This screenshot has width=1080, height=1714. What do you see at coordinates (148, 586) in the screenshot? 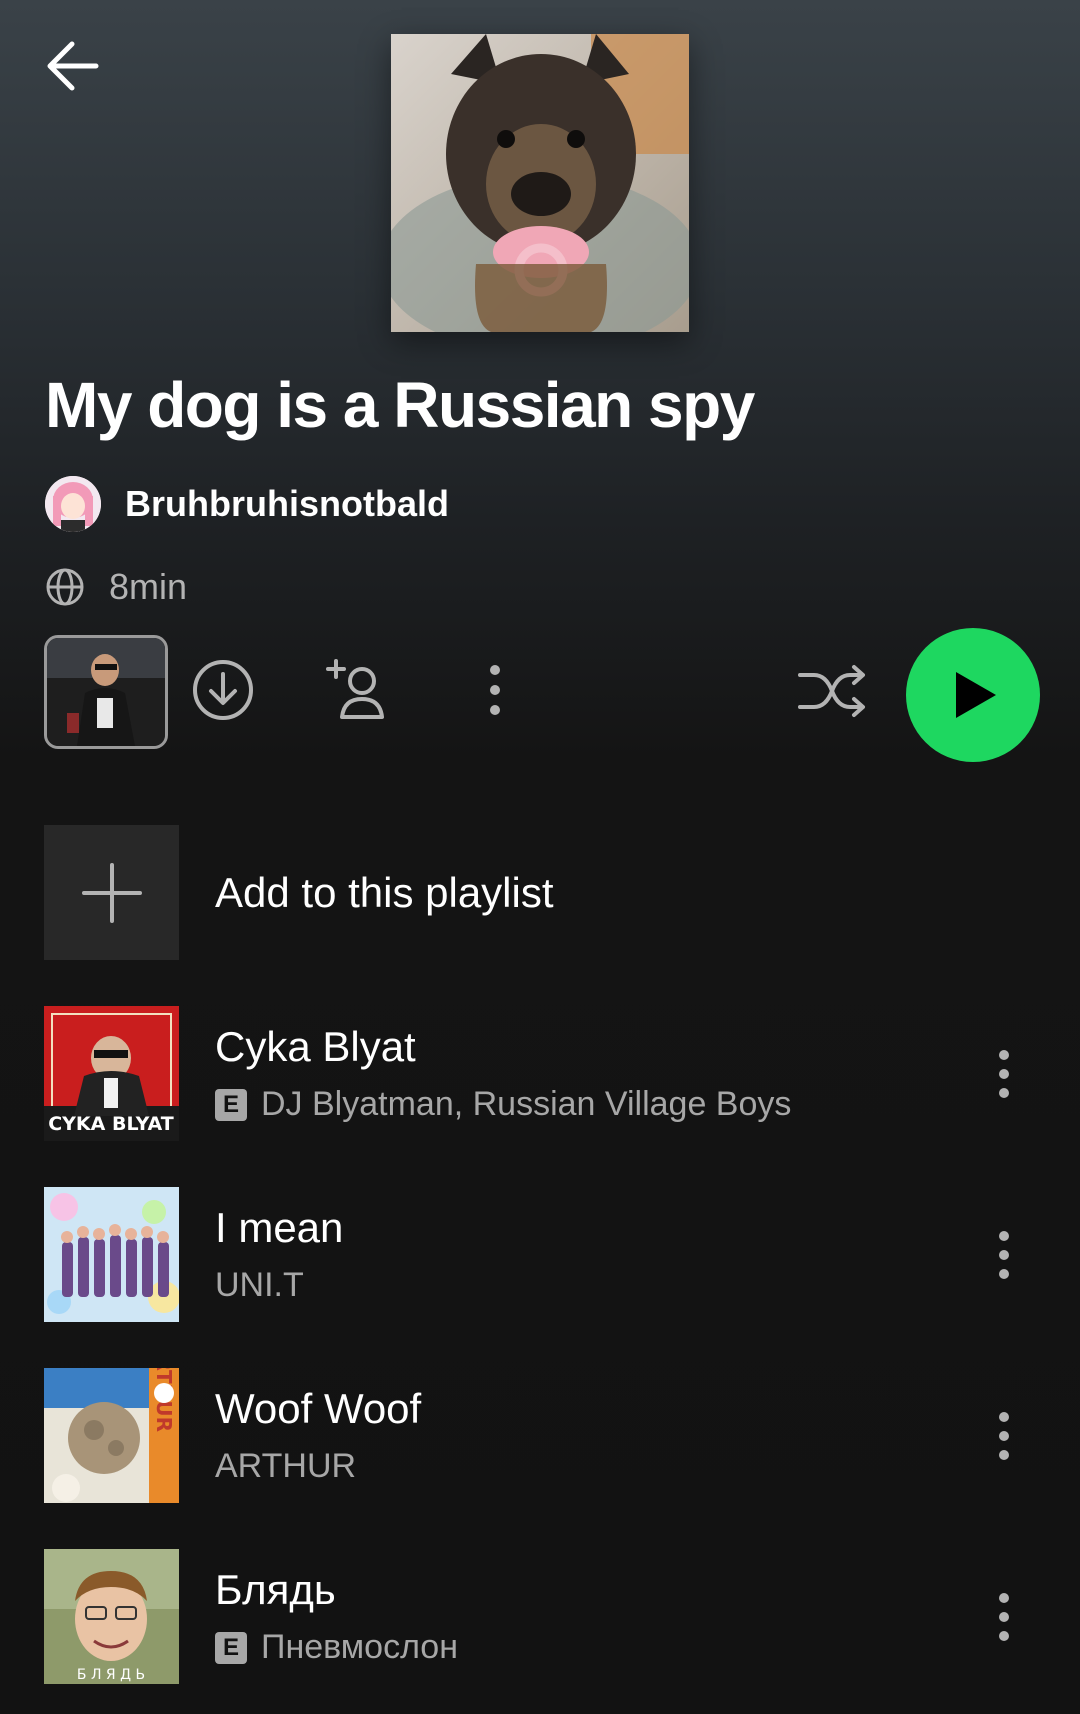
I see `playlist-duration: 8min` at bounding box center [148, 586].